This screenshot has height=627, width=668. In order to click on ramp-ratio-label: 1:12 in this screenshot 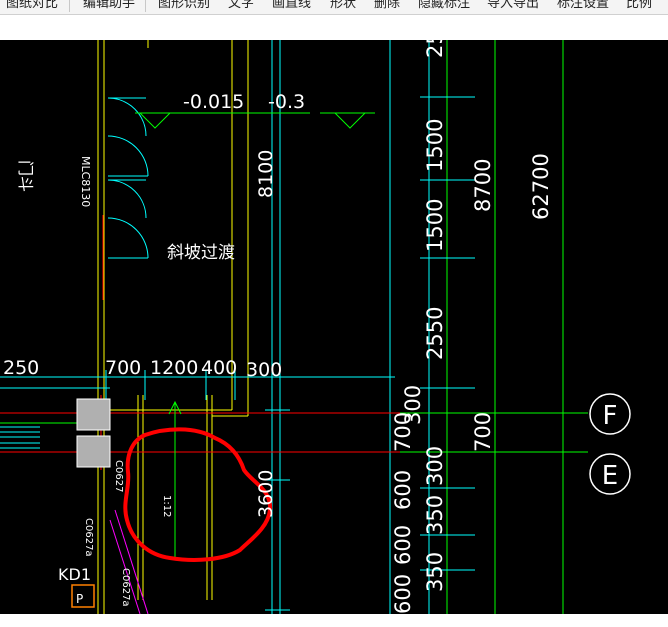, I will do `click(166, 506)`.